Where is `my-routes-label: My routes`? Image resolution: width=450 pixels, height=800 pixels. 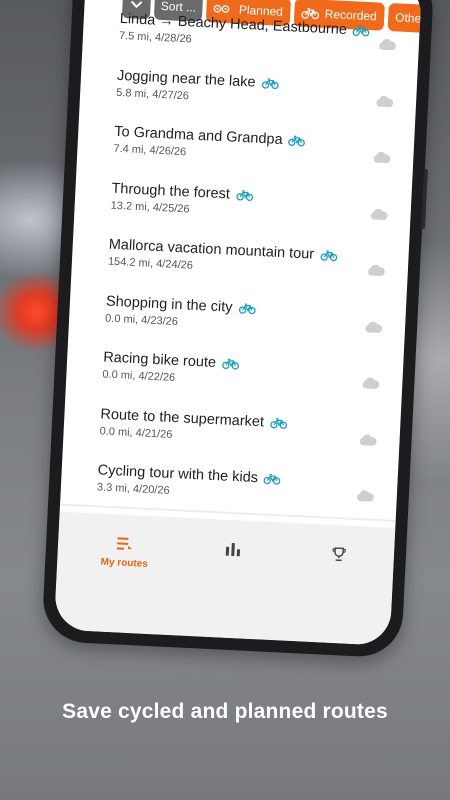 my-routes-label: My routes is located at coordinates (124, 563).